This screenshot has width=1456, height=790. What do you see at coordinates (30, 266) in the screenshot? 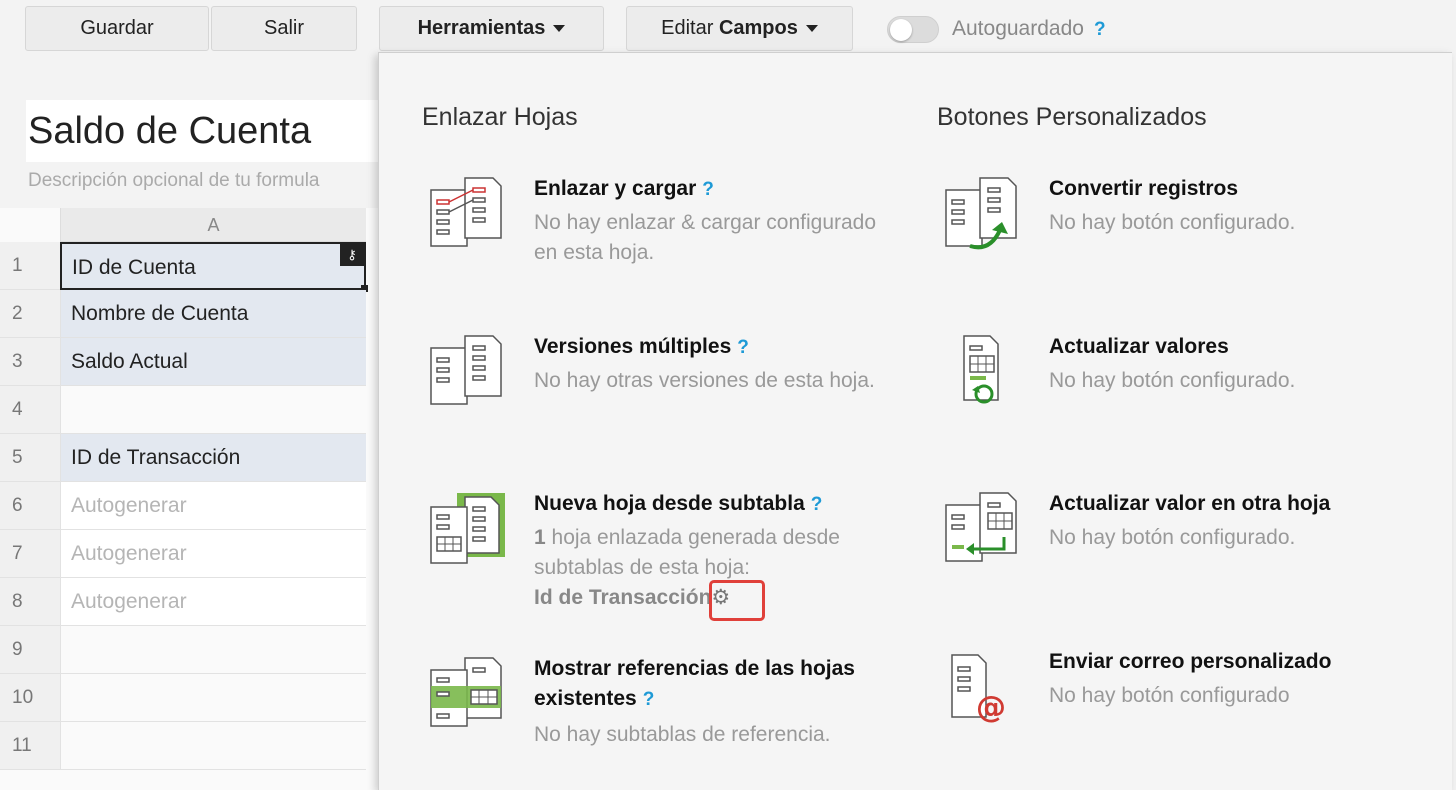
I see `row-number: 1` at bounding box center [30, 266].